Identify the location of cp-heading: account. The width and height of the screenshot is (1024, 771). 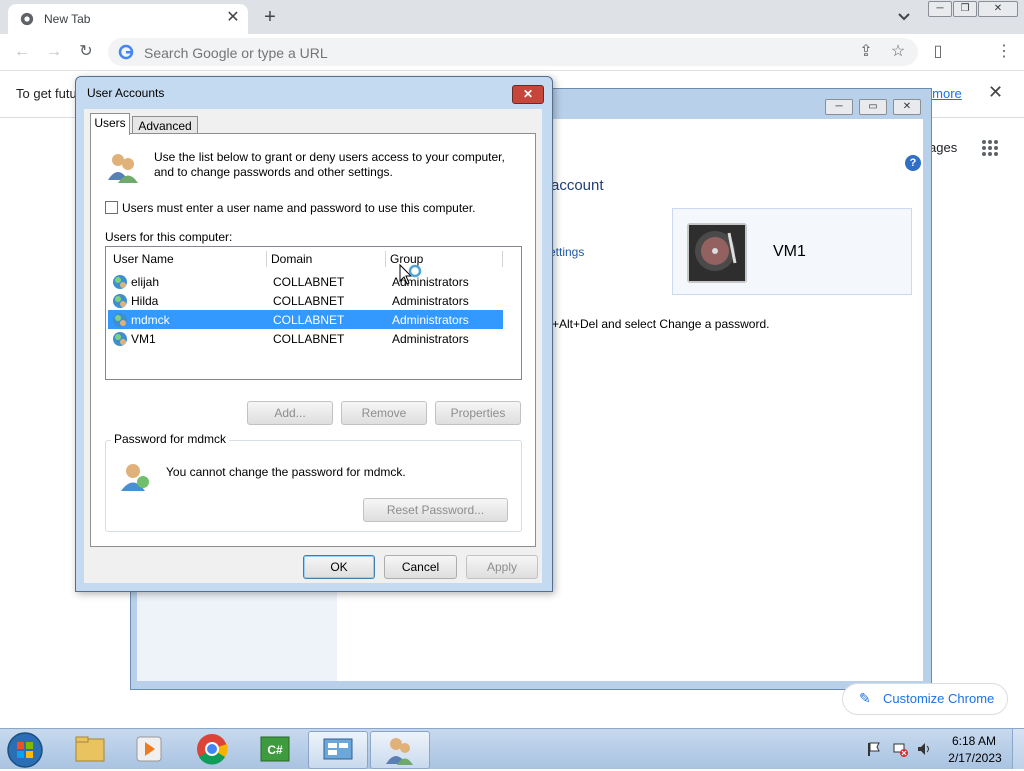
(577, 185).